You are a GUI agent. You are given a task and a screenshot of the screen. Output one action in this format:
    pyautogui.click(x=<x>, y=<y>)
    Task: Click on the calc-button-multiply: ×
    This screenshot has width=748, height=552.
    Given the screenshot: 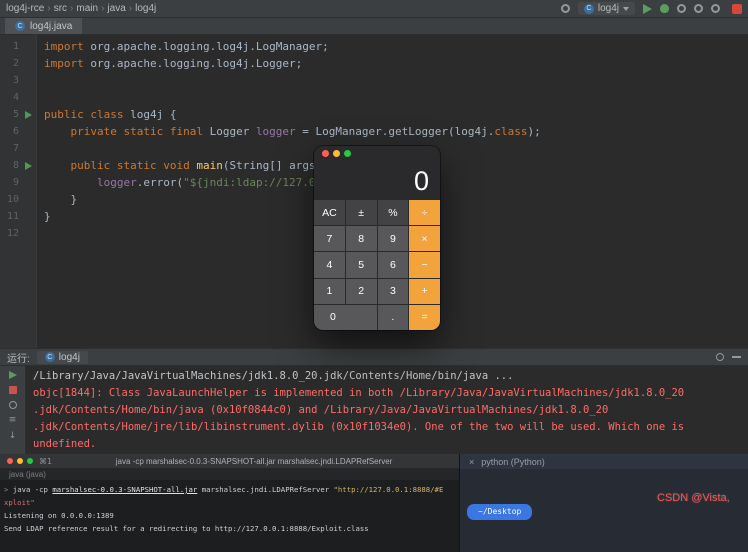 What is the action you would take?
    pyautogui.click(x=424, y=239)
    